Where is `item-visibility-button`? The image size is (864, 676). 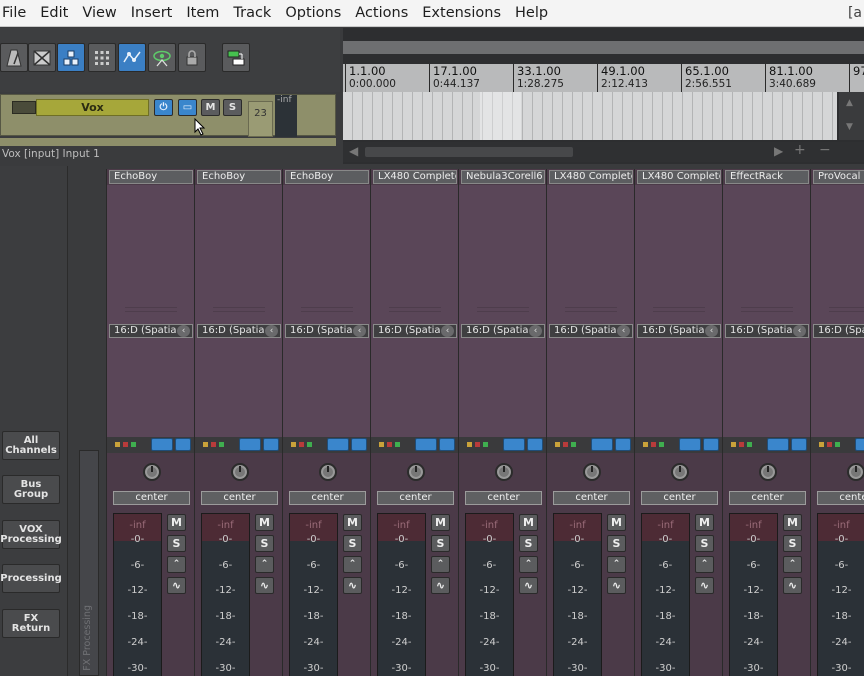
item-visibility-button is located at coordinates (162, 57).